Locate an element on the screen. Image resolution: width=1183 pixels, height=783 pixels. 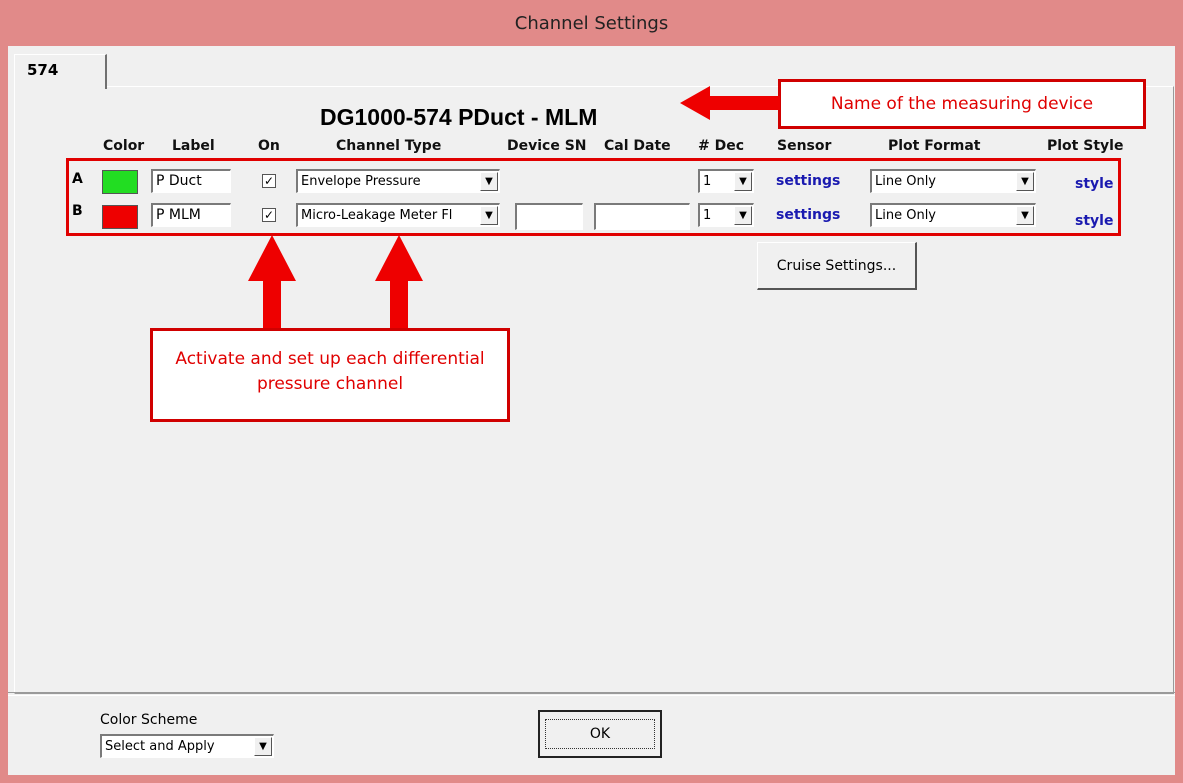
device-name-annotation: Name of the measuring device is located at coordinates (962, 104).